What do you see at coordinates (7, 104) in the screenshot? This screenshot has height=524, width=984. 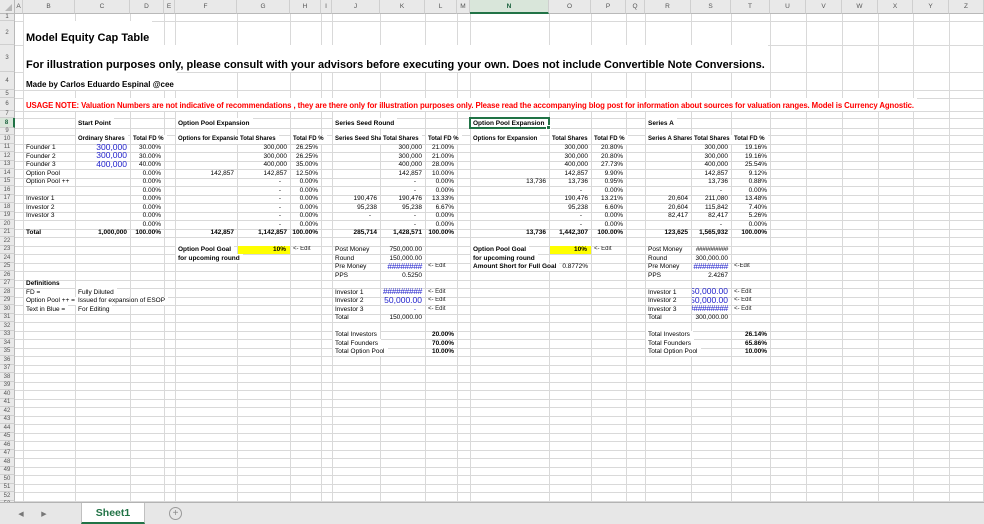 I see `row-header-6: 6` at bounding box center [7, 104].